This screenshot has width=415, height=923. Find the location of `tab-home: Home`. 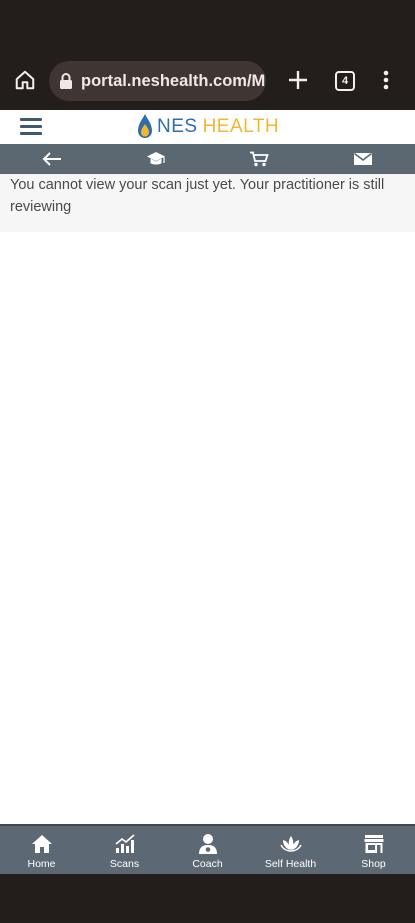

tab-home: Home is located at coordinates (41, 850).